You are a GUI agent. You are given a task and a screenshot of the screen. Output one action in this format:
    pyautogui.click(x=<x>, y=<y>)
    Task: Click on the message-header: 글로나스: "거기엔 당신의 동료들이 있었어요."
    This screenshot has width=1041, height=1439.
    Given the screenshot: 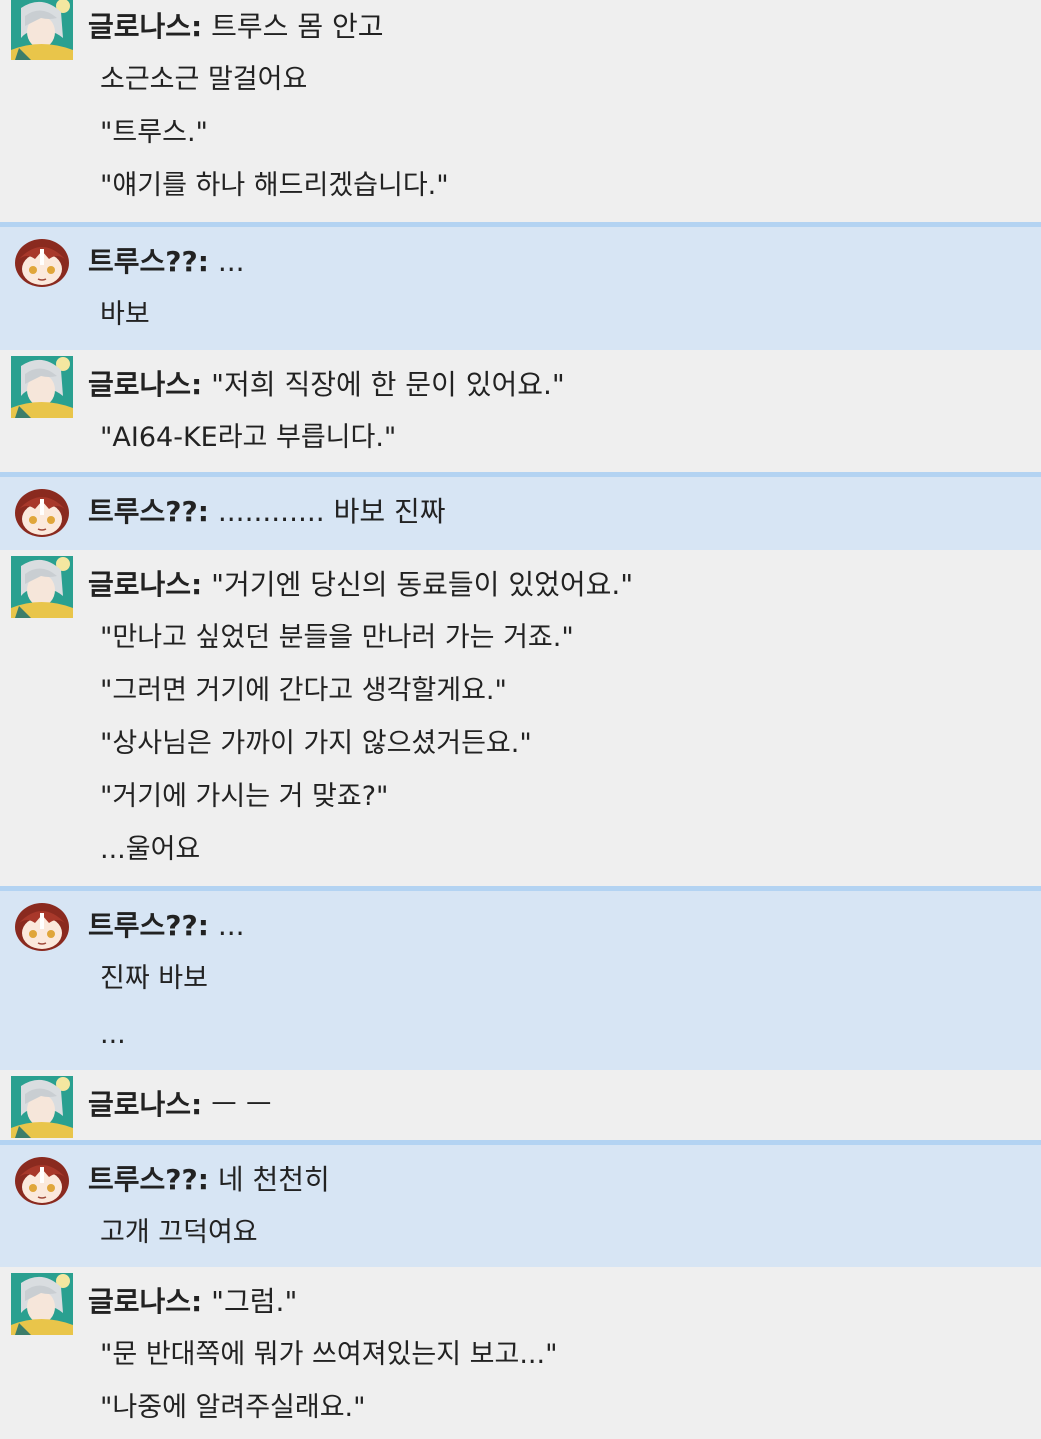 What is the action you would take?
    pyautogui.click(x=554, y=584)
    